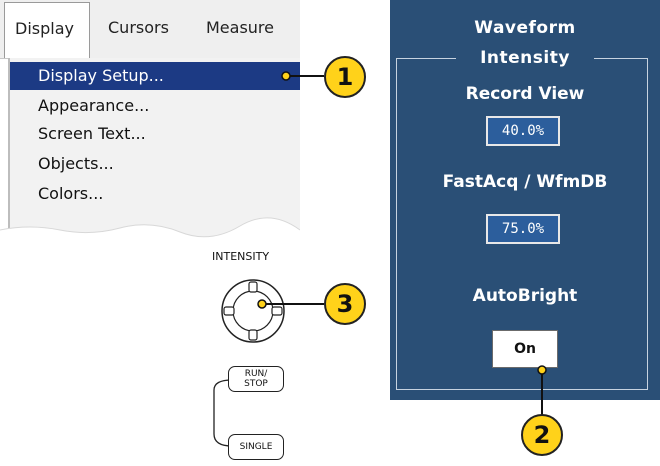 Image resolution: width=660 pixels, height=466 pixels. What do you see at coordinates (542, 435) in the screenshot?
I see `callout-2: 2` at bounding box center [542, 435].